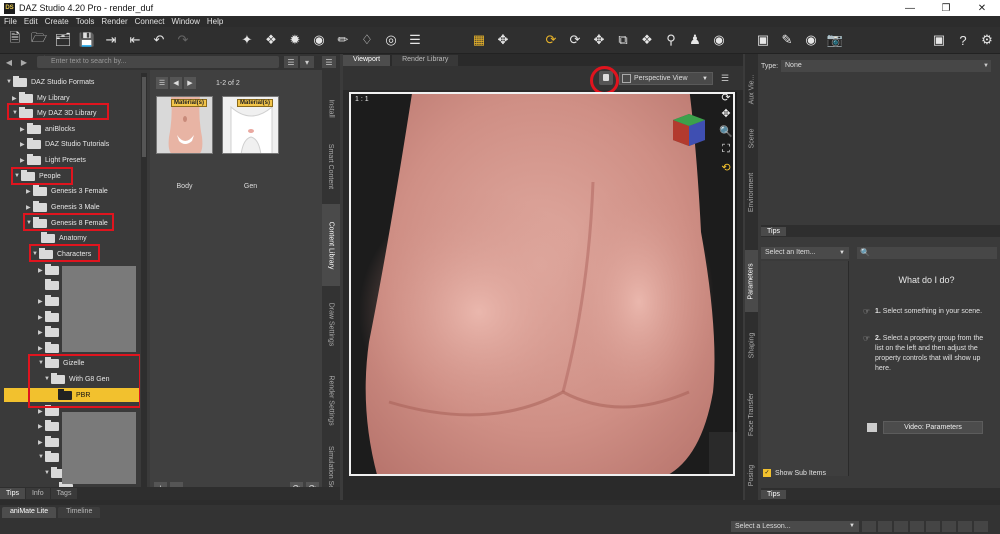  What do you see at coordinates (331, 324) in the screenshot?
I see `tab-draw-settings: Draw Settings` at bounding box center [331, 324].